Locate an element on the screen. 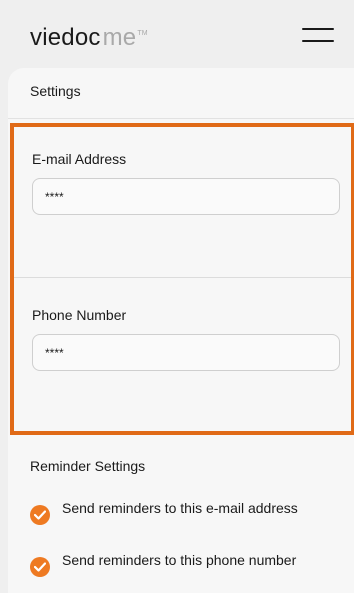  menu-line-bottom is located at coordinates (318, 41).